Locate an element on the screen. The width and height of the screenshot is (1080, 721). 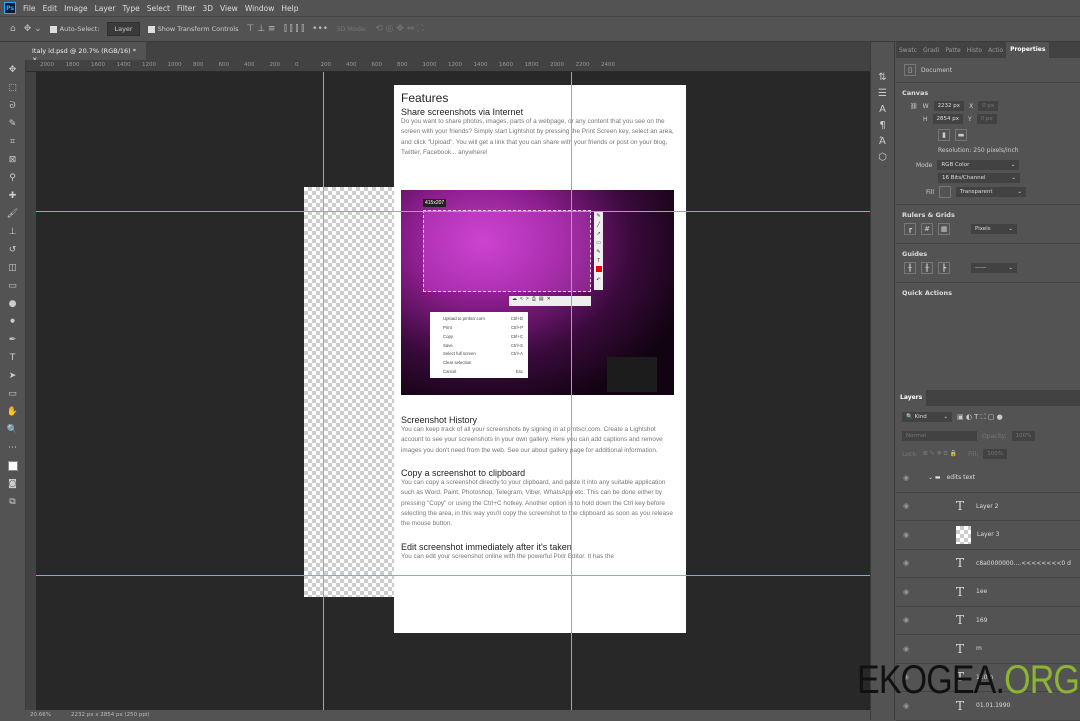
lock-guides-icon: ╫ is located at coordinates (927, 268).